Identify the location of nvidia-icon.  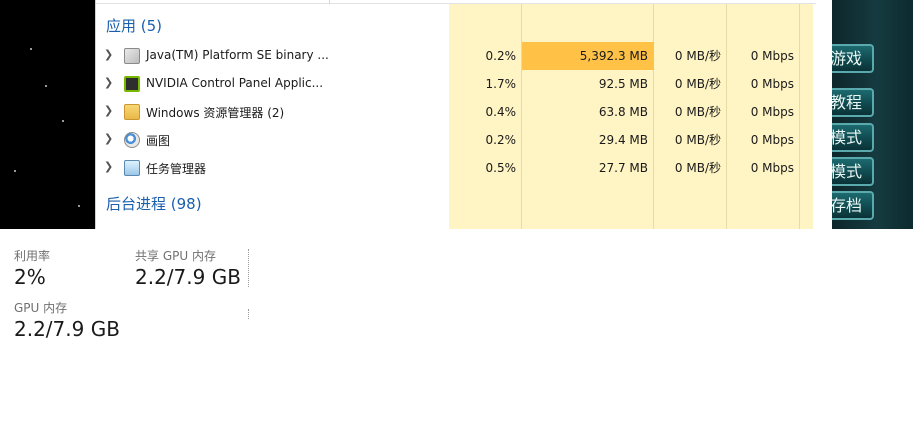
(132, 84).